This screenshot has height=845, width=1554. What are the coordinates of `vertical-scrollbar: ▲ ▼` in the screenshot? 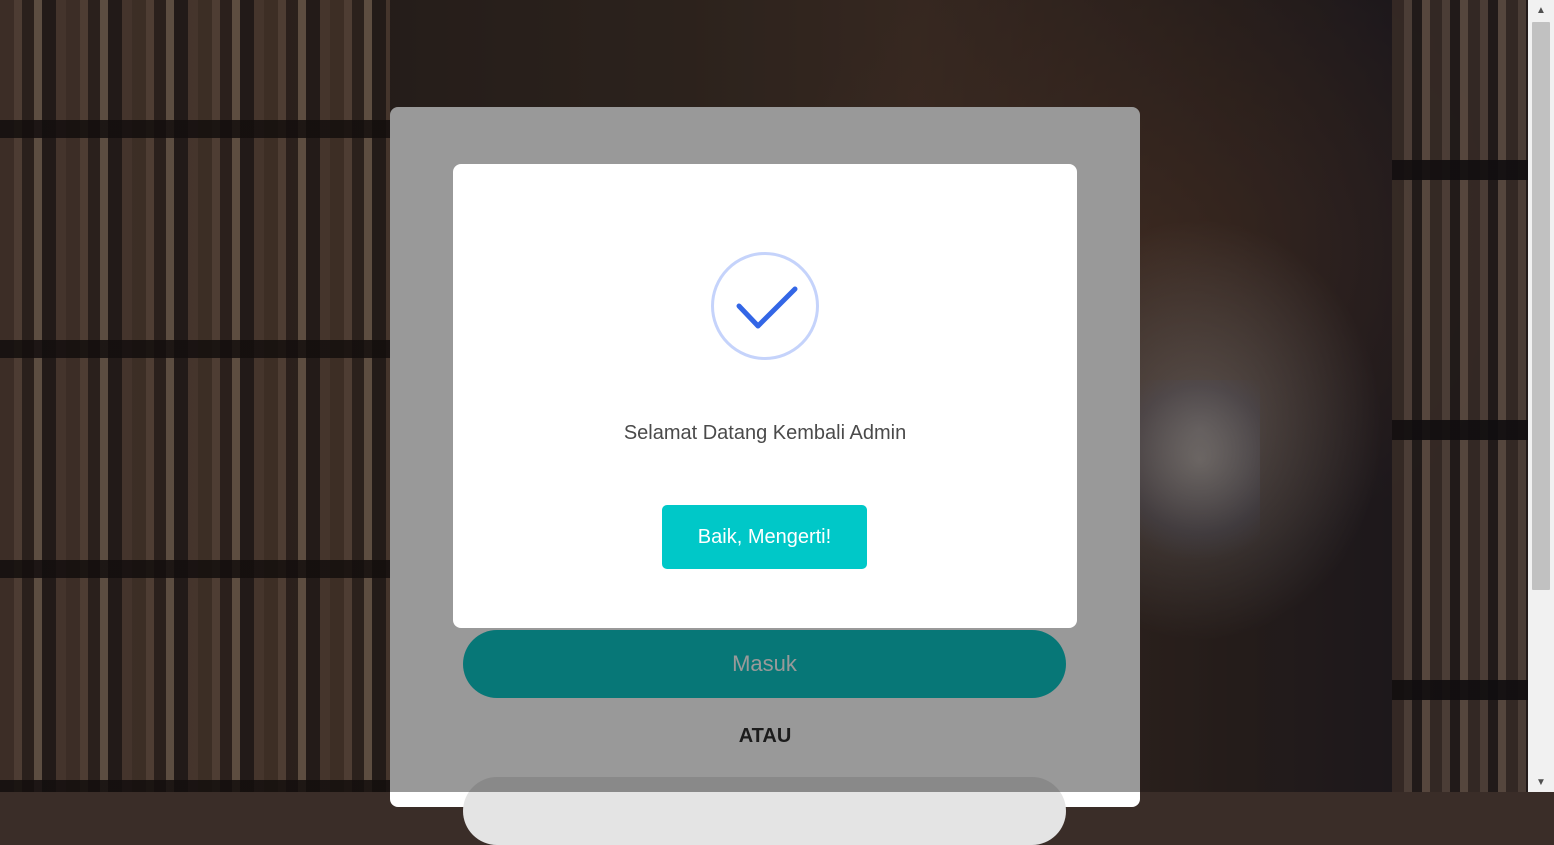 It's located at (1541, 396).